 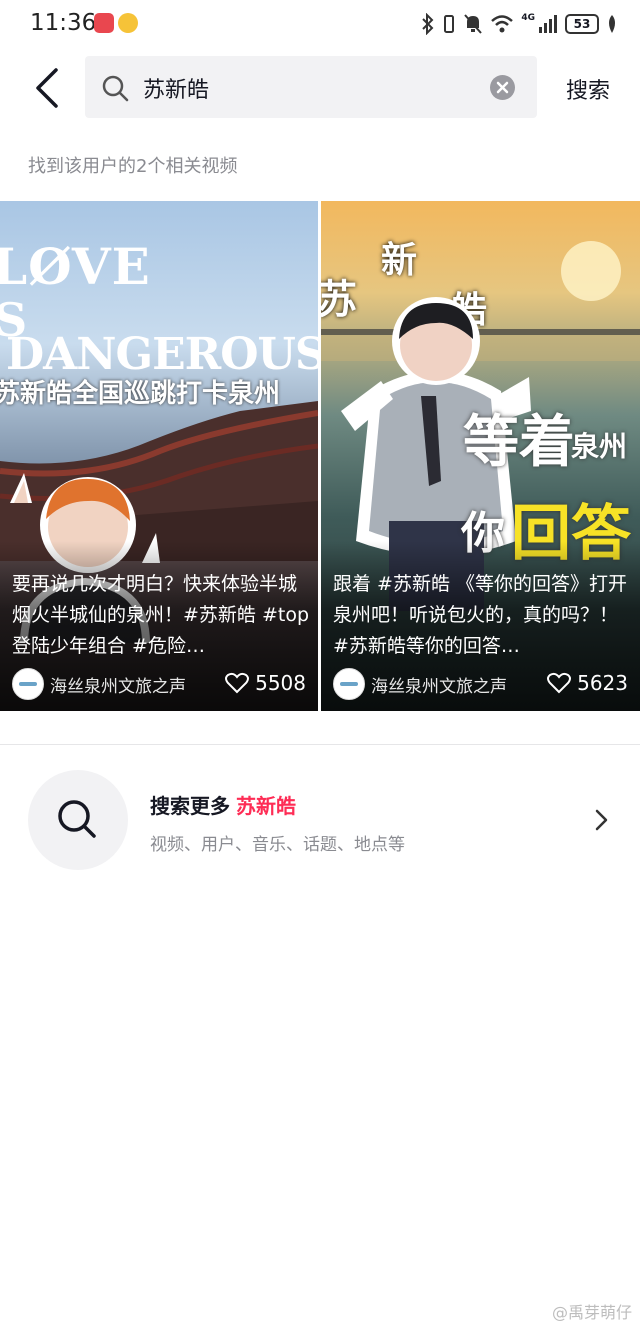 I want to click on poster-text: 等着, so click(x=519, y=442).